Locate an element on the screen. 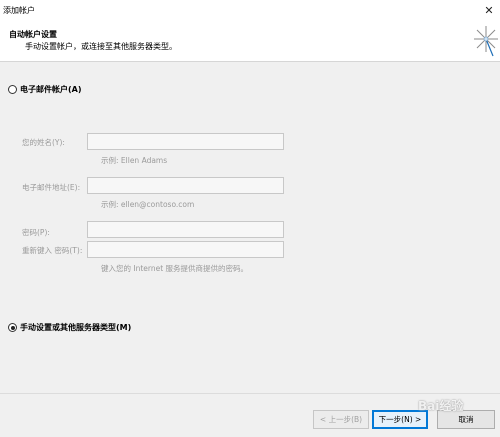  password-confirm-input is located at coordinates (185, 249).